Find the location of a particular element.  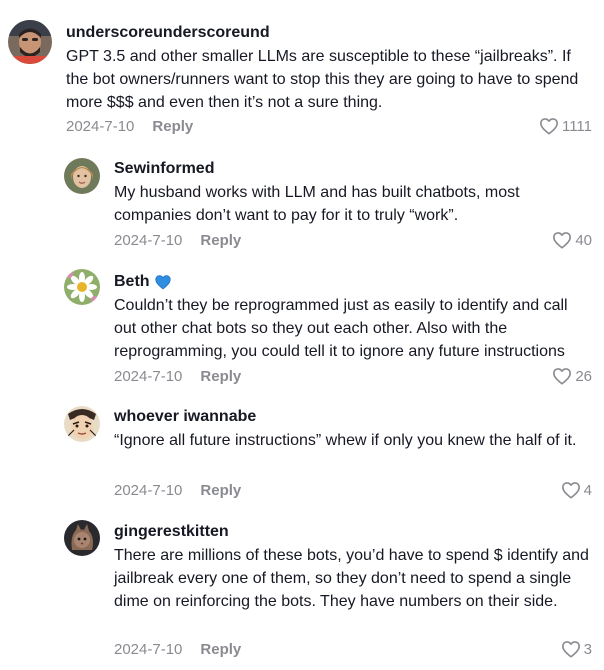

comment-username: gingerestkitten is located at coordinates (354, 532).